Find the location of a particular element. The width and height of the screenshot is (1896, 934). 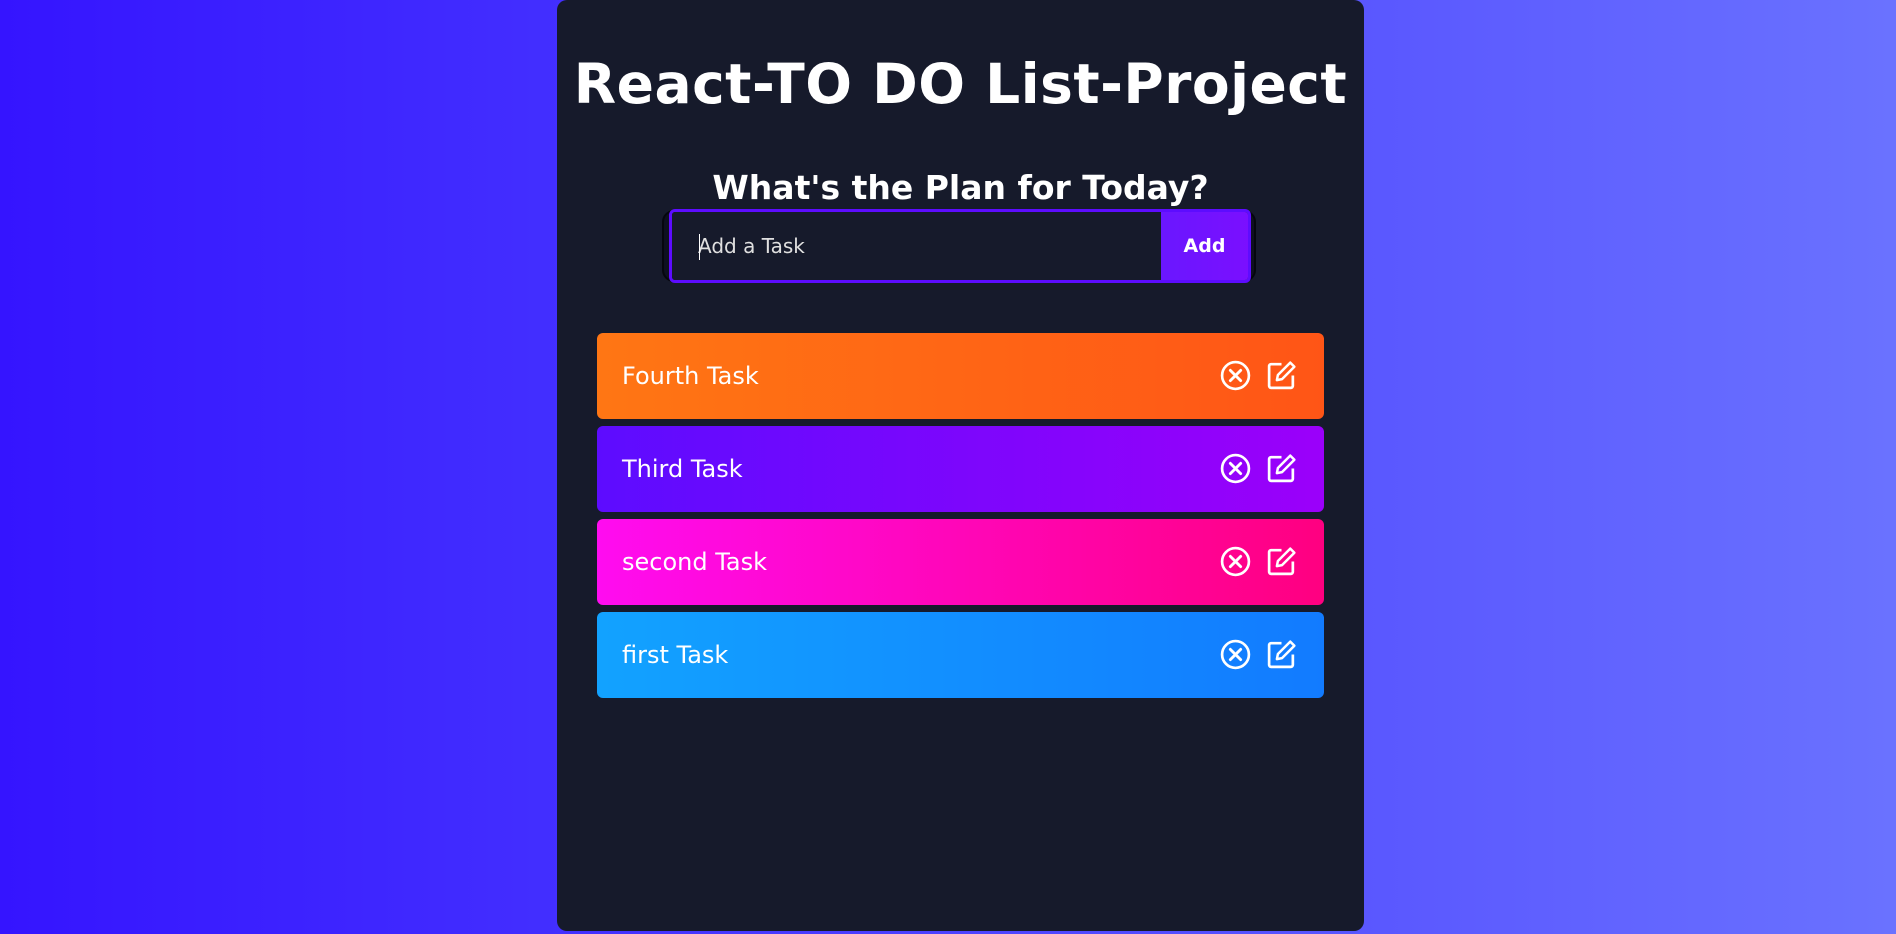

task-text: Third Task is located at coordinates (682, 469).